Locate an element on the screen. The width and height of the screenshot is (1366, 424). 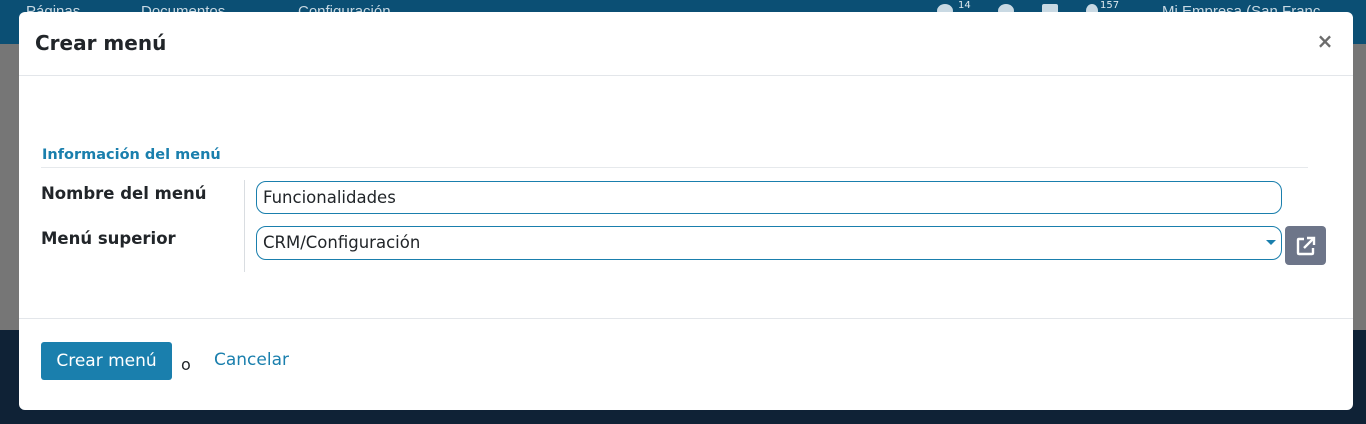
menu-name-label: Nombre del menú is located at coordinates (124, 193).